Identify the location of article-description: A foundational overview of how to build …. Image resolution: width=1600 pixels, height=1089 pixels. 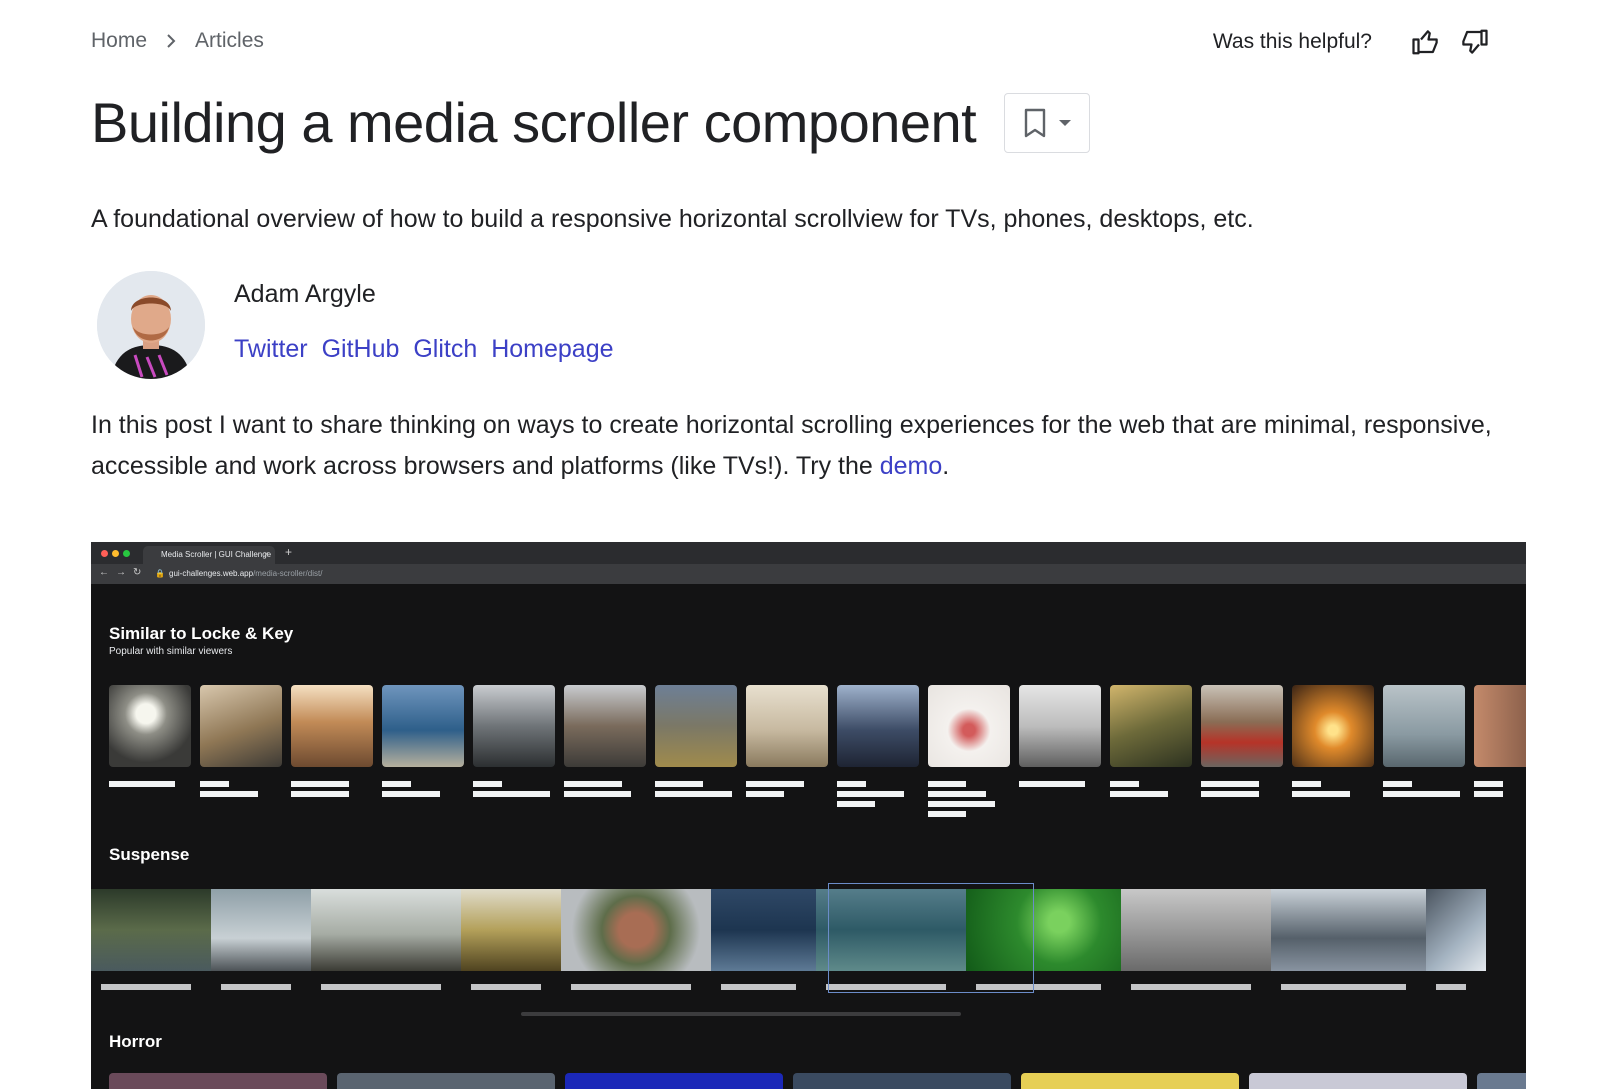
(672, 219).